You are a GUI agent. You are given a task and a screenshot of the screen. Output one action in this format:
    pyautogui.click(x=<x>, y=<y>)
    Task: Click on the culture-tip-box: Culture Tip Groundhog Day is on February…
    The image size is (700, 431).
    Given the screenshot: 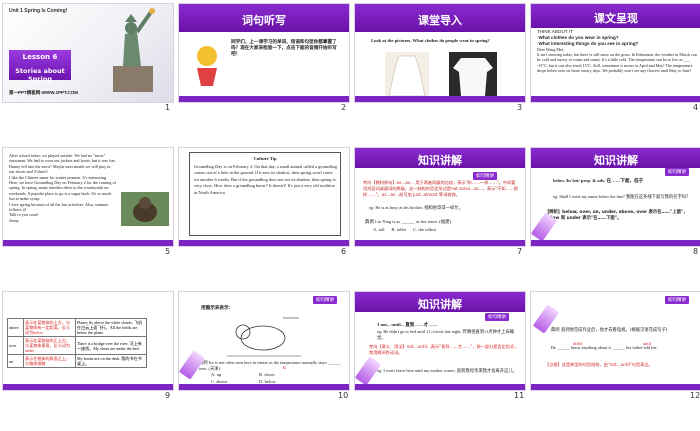 What is the action you would take?
    pyautogui.click(x=265, y=194)
    